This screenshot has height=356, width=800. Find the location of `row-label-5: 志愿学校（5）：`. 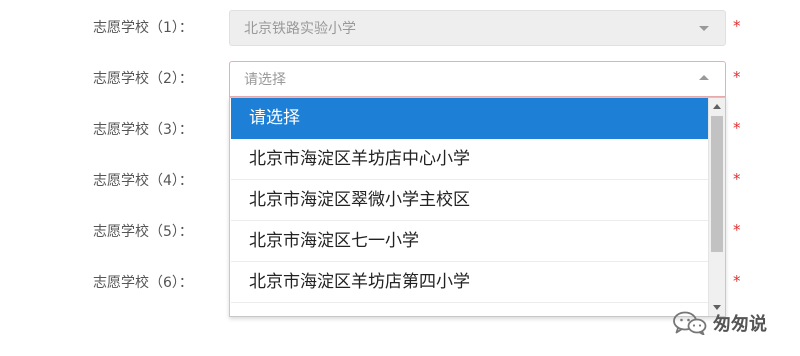

row-label-5: 志愿学校（5）： is located at coordinates (143, 232).